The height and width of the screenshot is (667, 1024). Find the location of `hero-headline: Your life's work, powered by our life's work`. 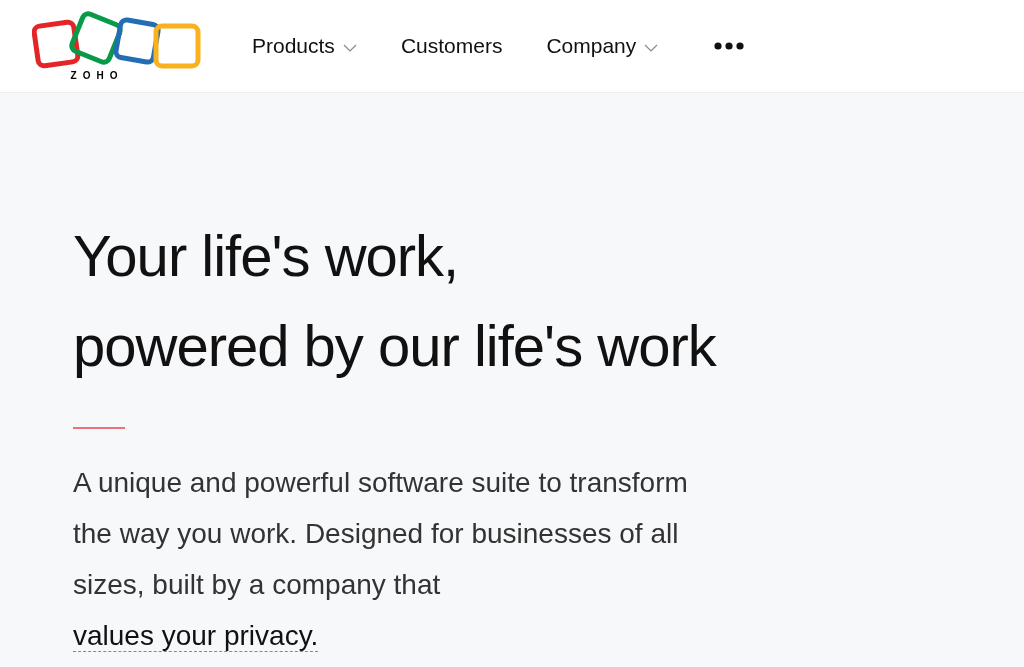

hero-headline: Your life's work, powered by our life's work is located at coordinates (395, 301).